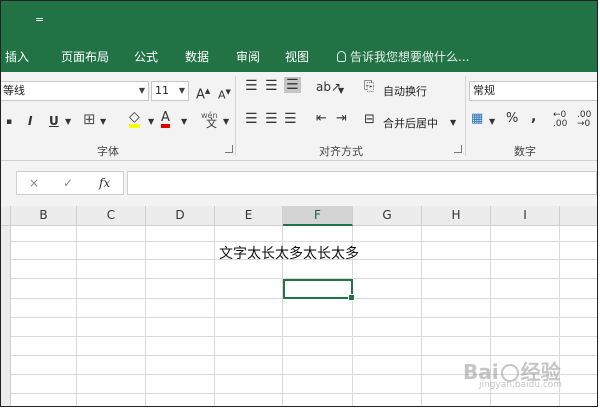 The image size is (600, 409). Describe the element at coordinates (299, 20) in the screenshot. I see `title-bar: =` at that location.